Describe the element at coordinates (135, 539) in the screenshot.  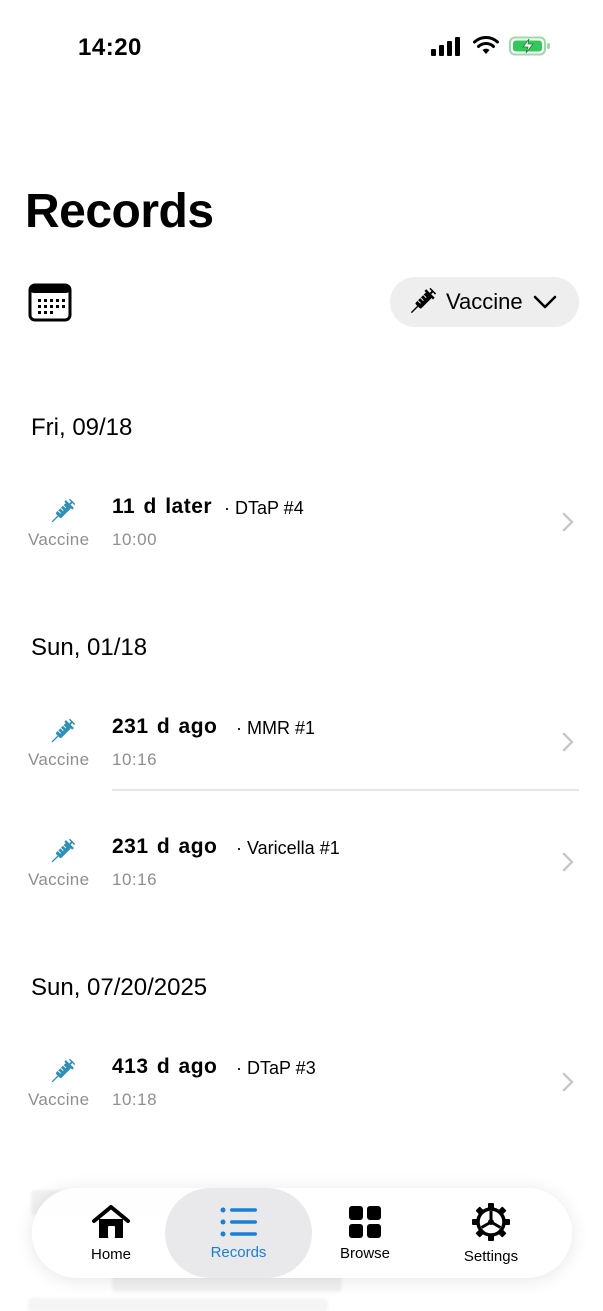
I see `record-time: 10:00` at that location.